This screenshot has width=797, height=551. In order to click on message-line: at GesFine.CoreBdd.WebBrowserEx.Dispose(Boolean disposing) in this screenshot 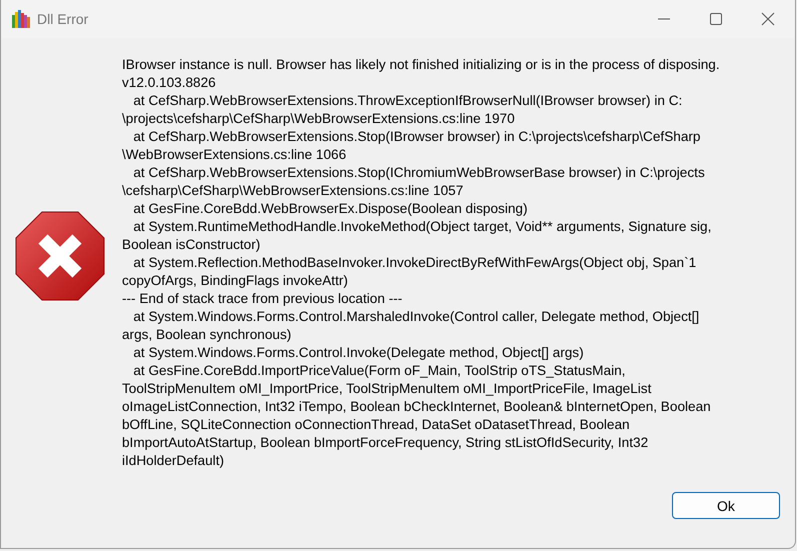, I will do `click(330, 209)`.